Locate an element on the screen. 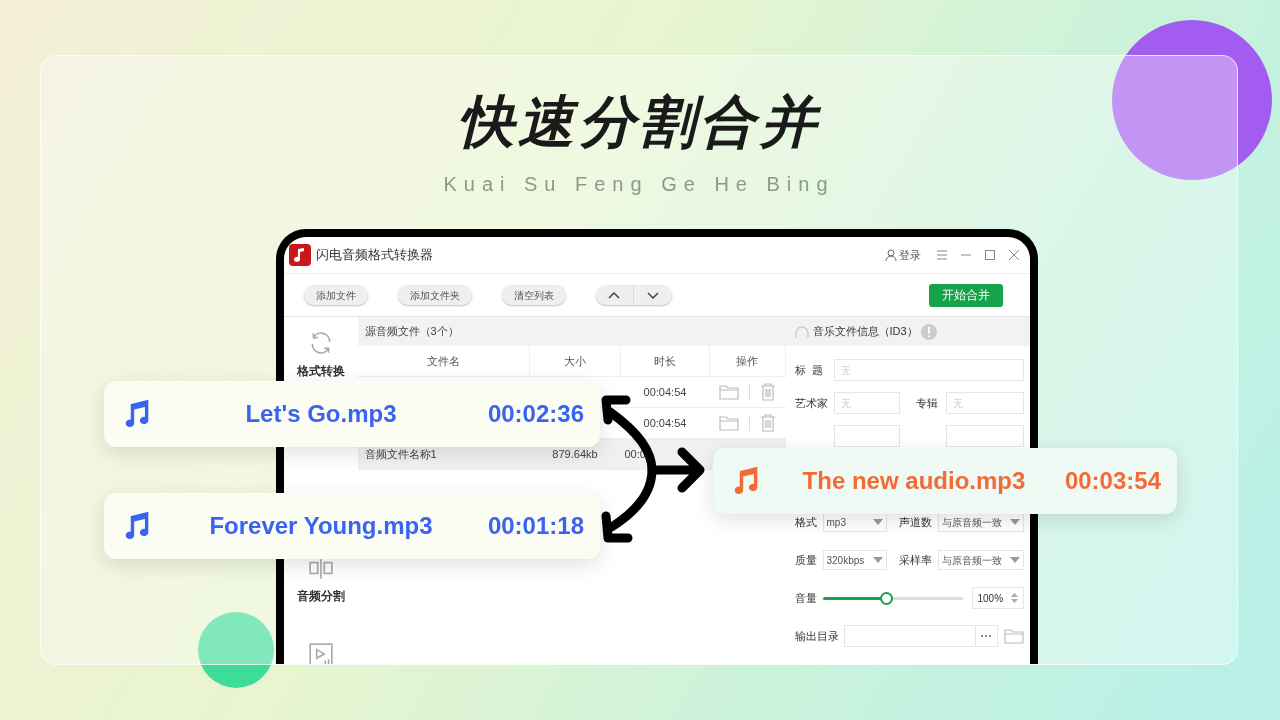 The width and height of the screenshot is (1280, 720). column-header: 大小 is located at coordinates (574, 361).